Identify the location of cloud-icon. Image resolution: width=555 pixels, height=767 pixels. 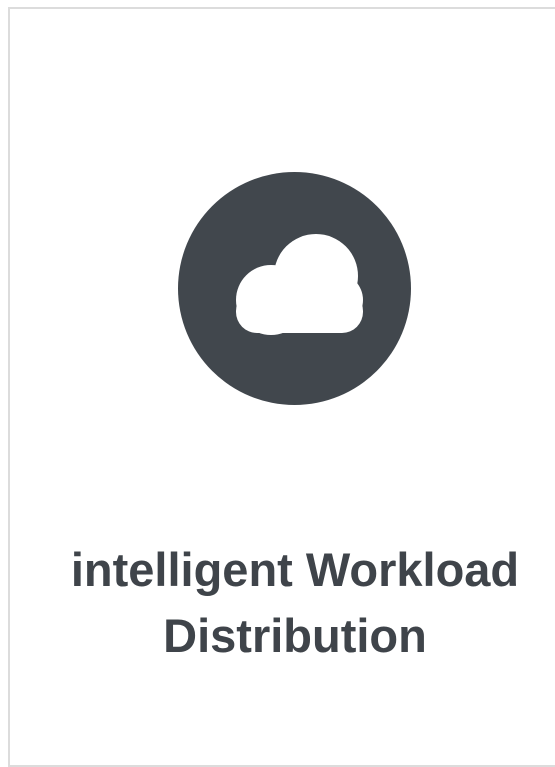
(294, 288).